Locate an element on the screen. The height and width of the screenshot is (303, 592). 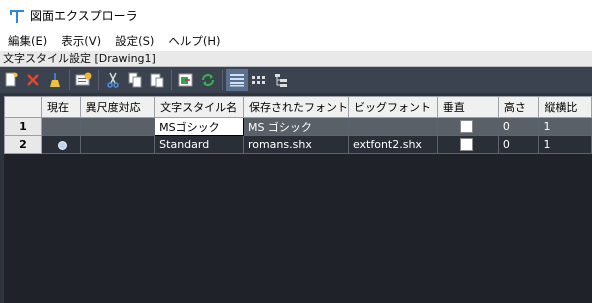
paste-icon is located at coordinates (157, 80).